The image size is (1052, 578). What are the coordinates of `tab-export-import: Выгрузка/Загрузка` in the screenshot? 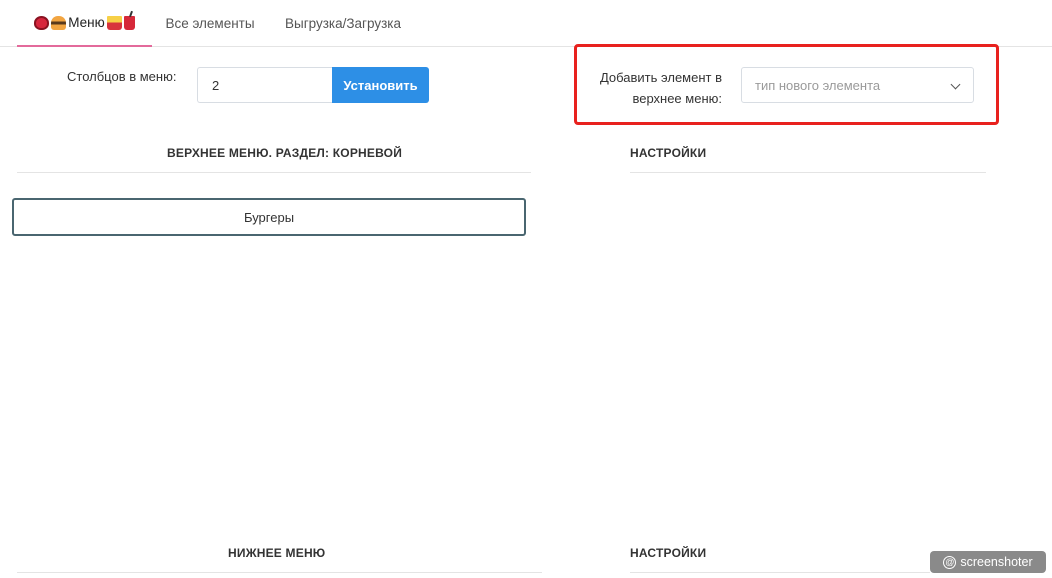 It's located at (343, 23).